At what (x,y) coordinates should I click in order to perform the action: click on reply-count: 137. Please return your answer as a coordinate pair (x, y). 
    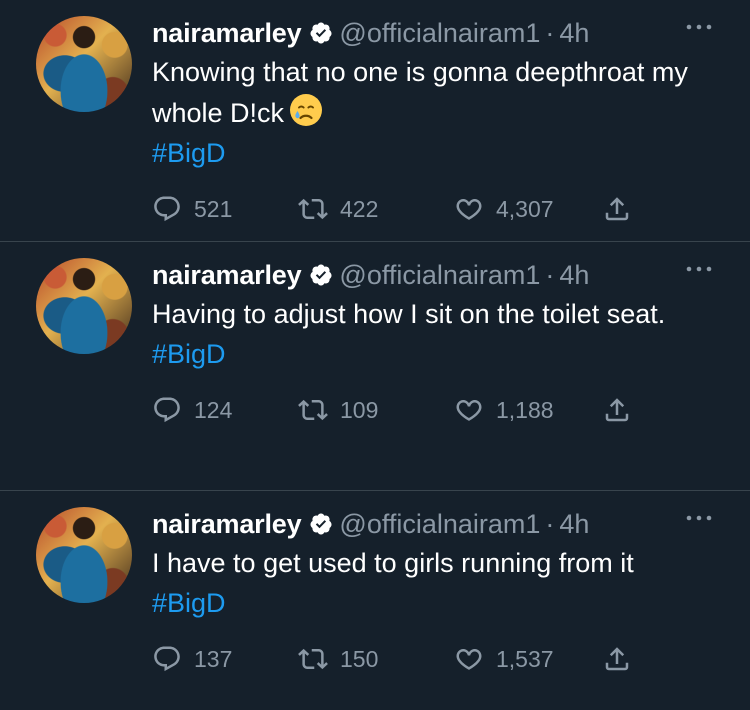
    Looking at the image, I should click on (213, 658).